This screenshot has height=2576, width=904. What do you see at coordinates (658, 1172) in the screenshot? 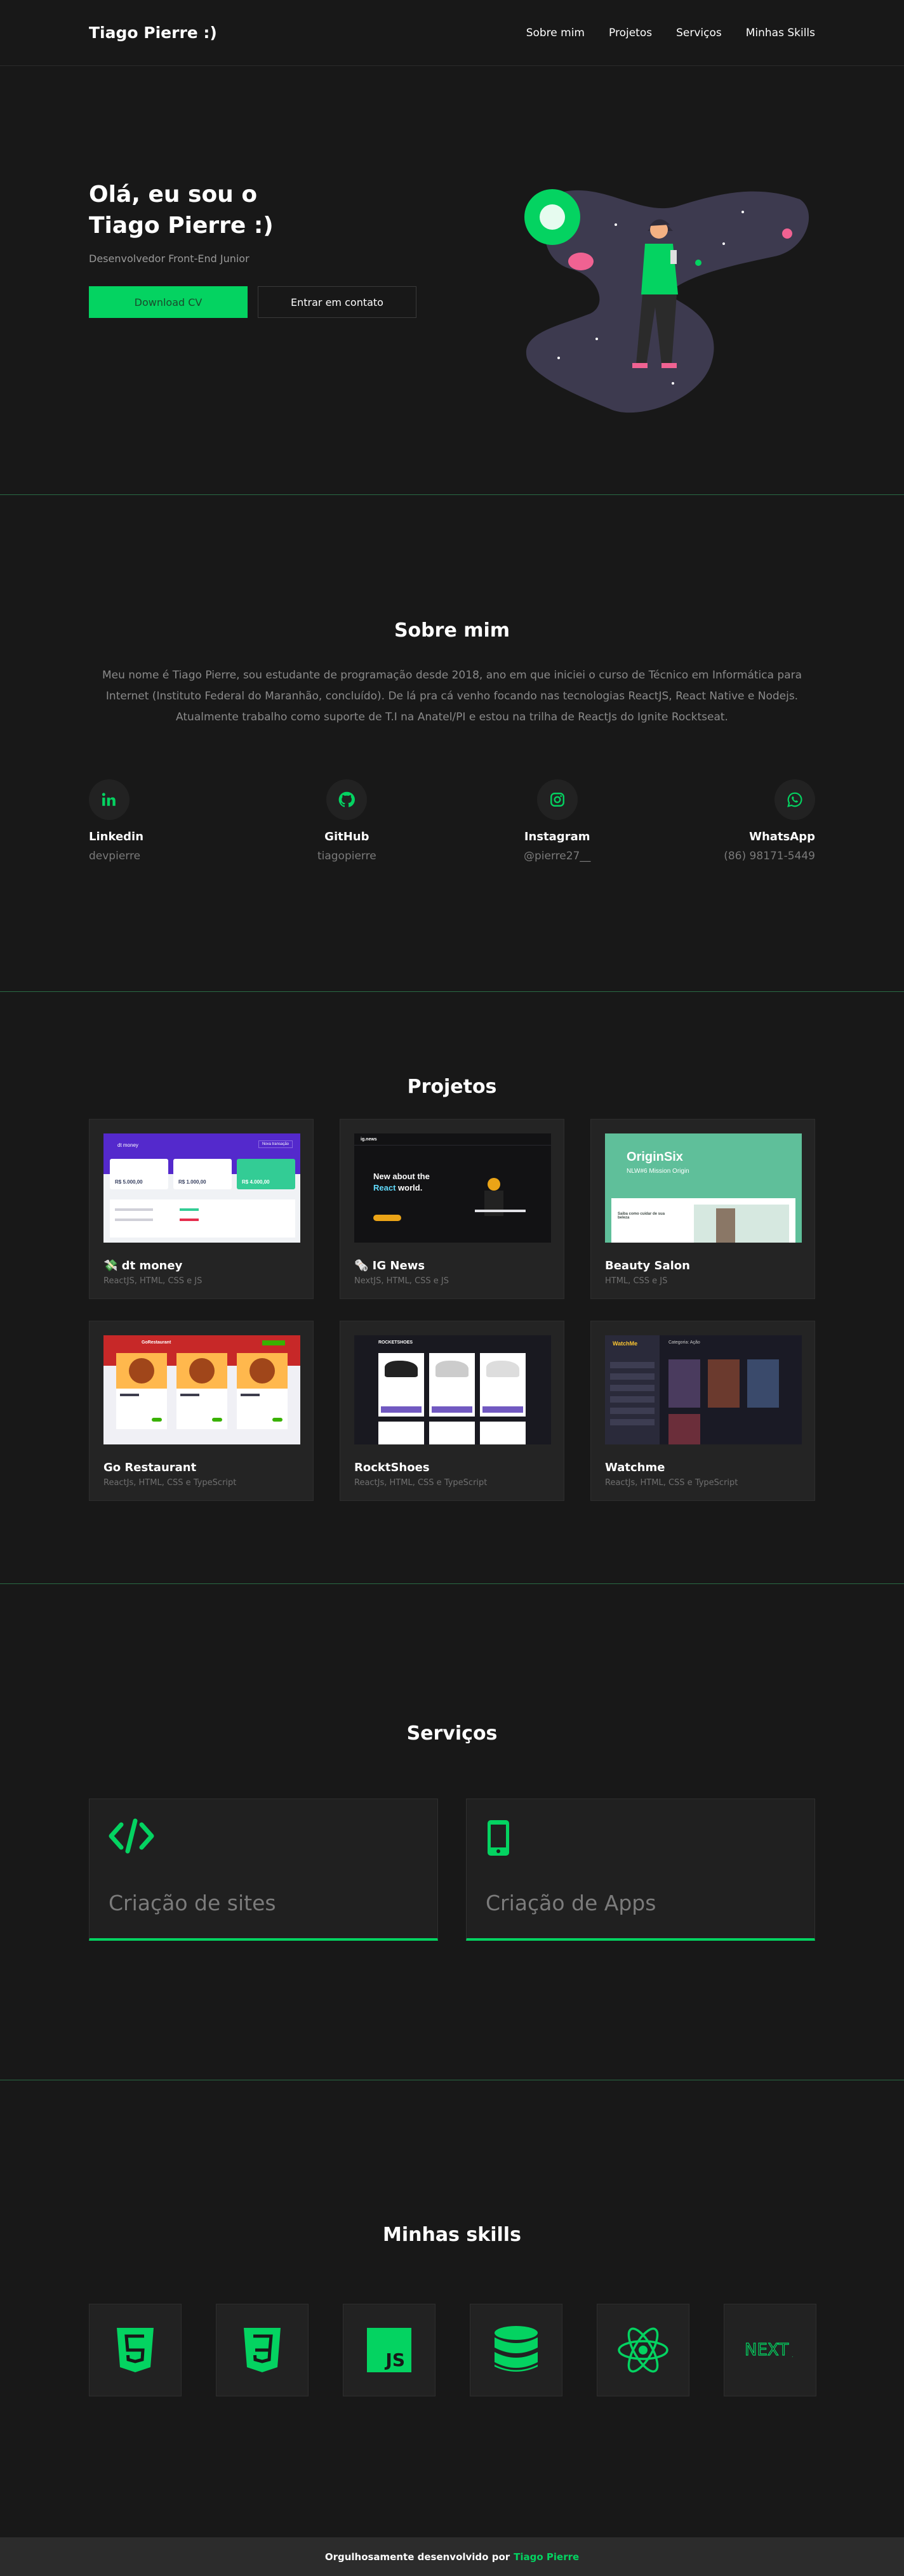
I see `thumb-subtitle: NLW#6 Mission Origin` at bounding box center [658, 1172].